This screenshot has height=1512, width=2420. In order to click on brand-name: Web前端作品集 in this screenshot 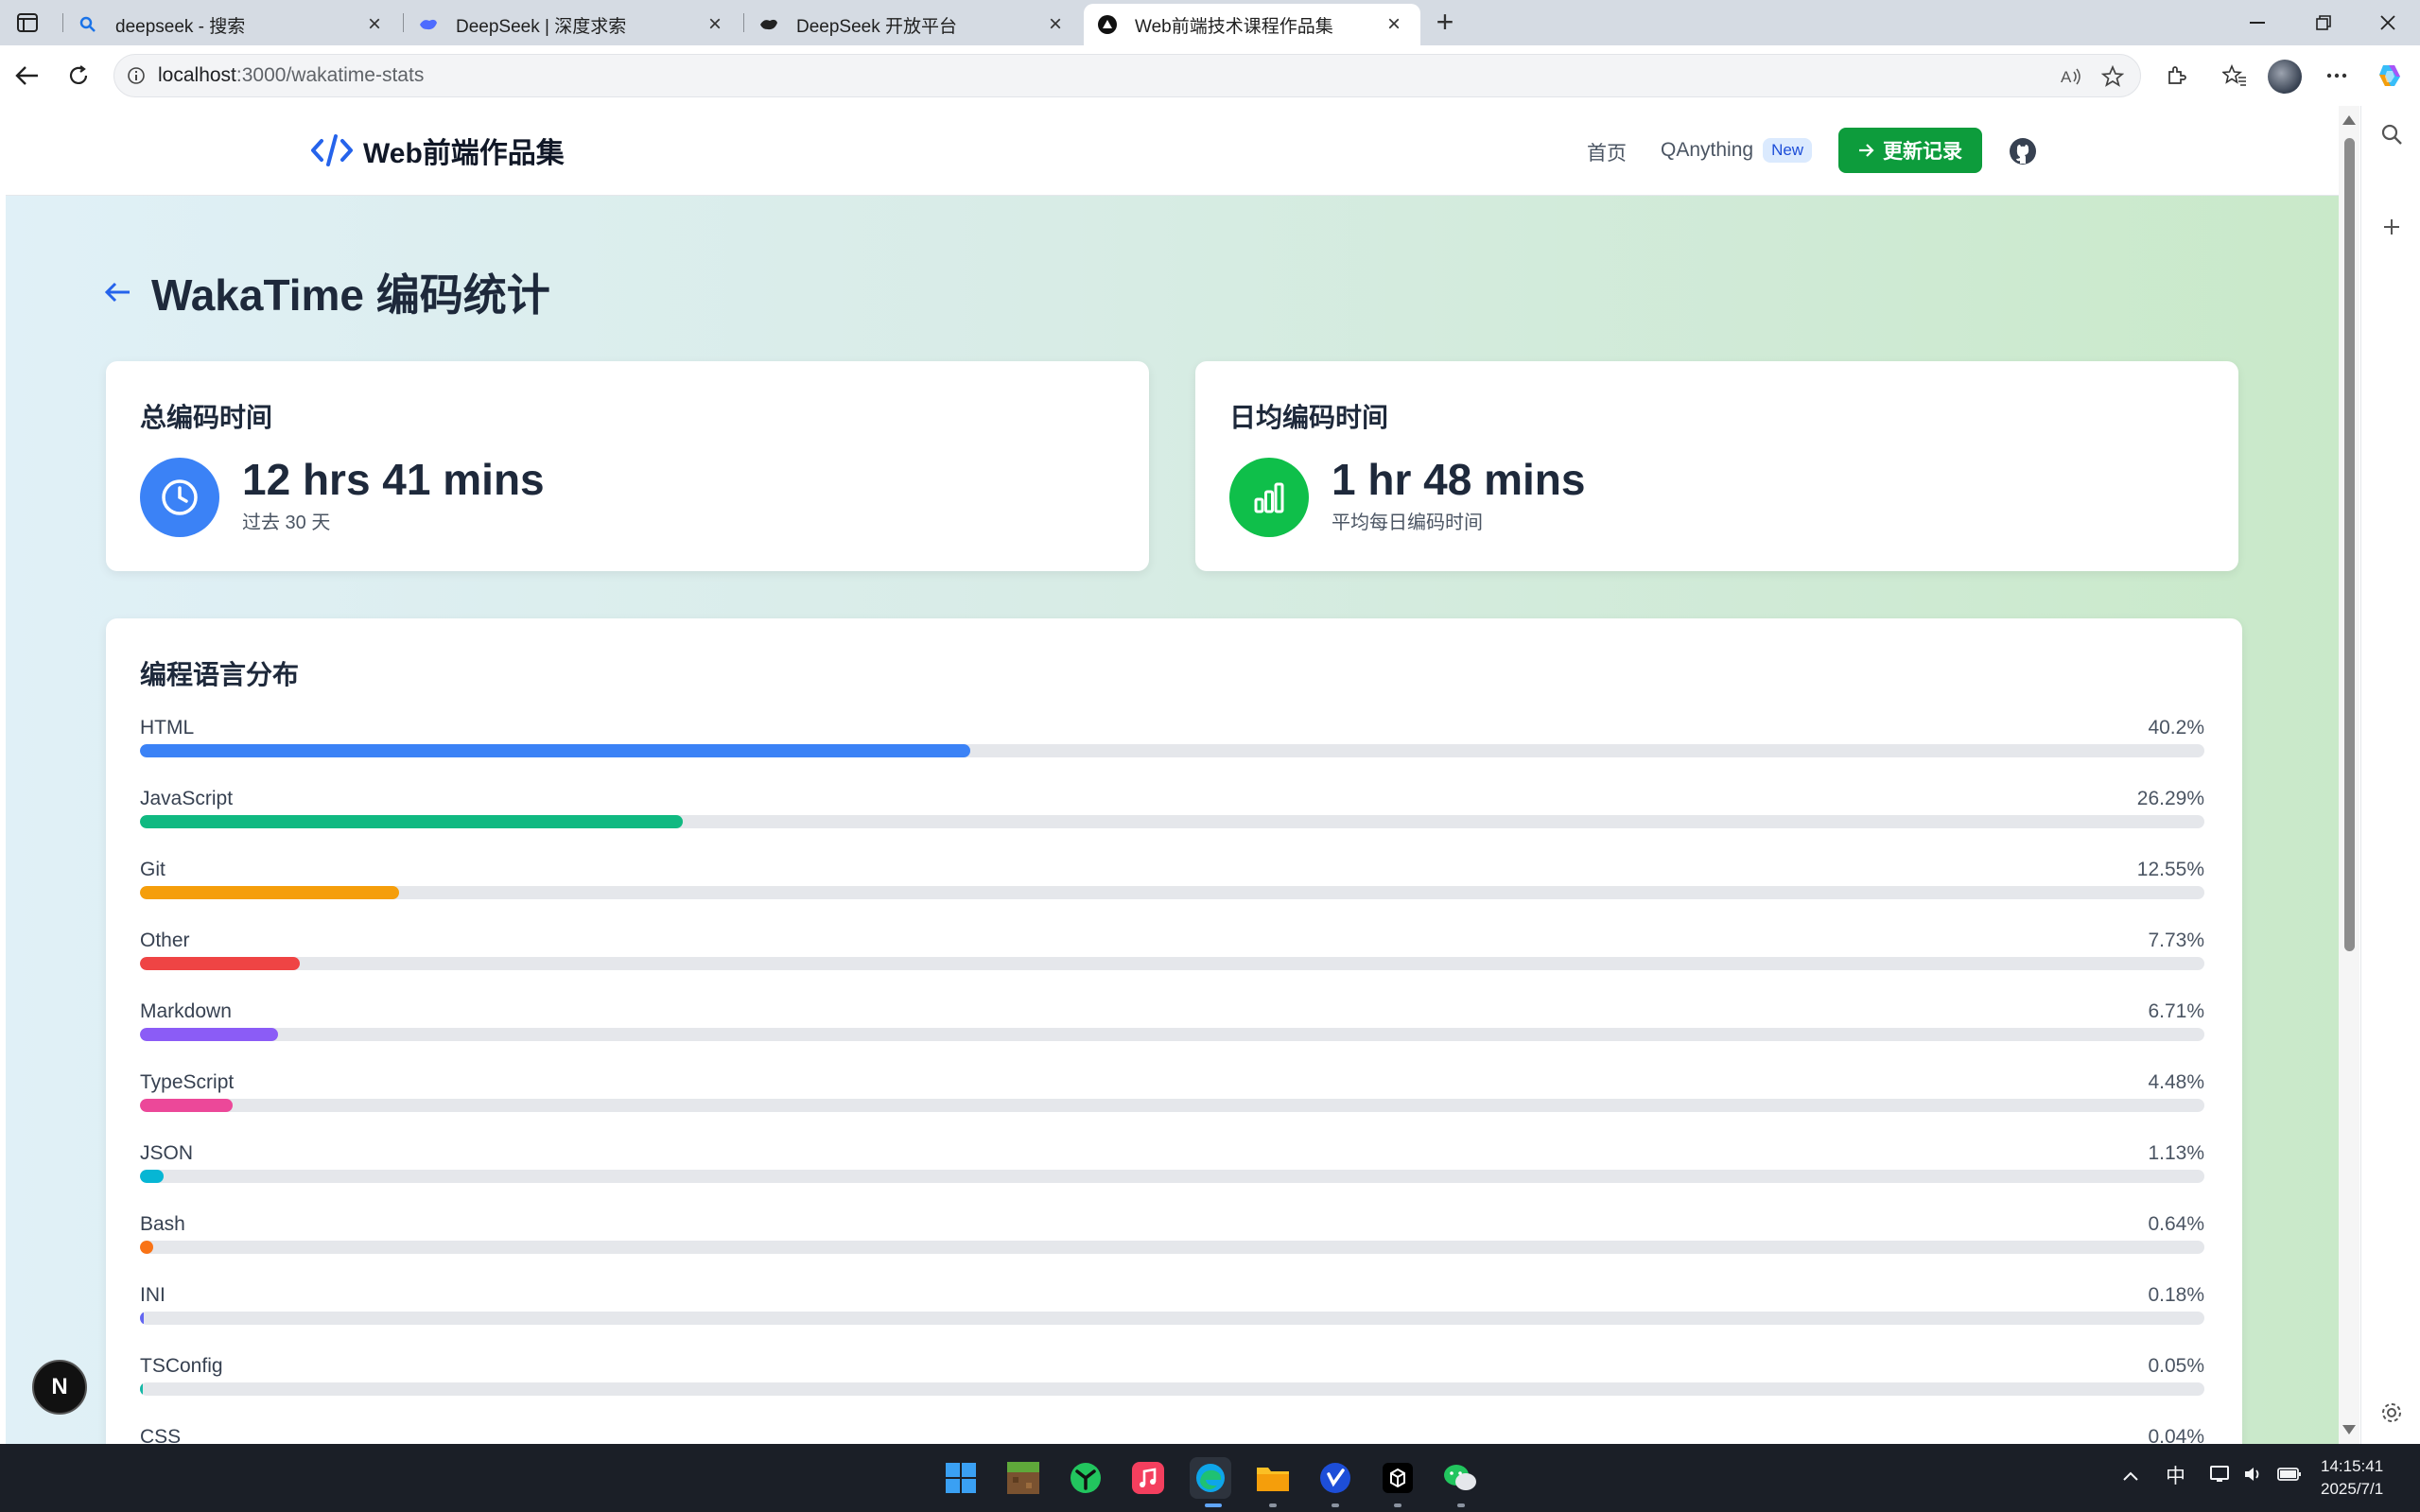, I will do `click(464, 153)`.